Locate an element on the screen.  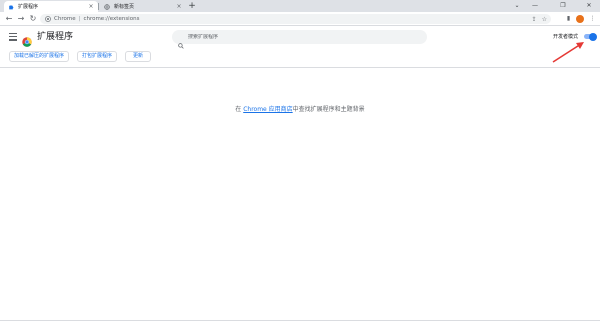
hamburger-menu-icon is located at coordinates (13, 37).